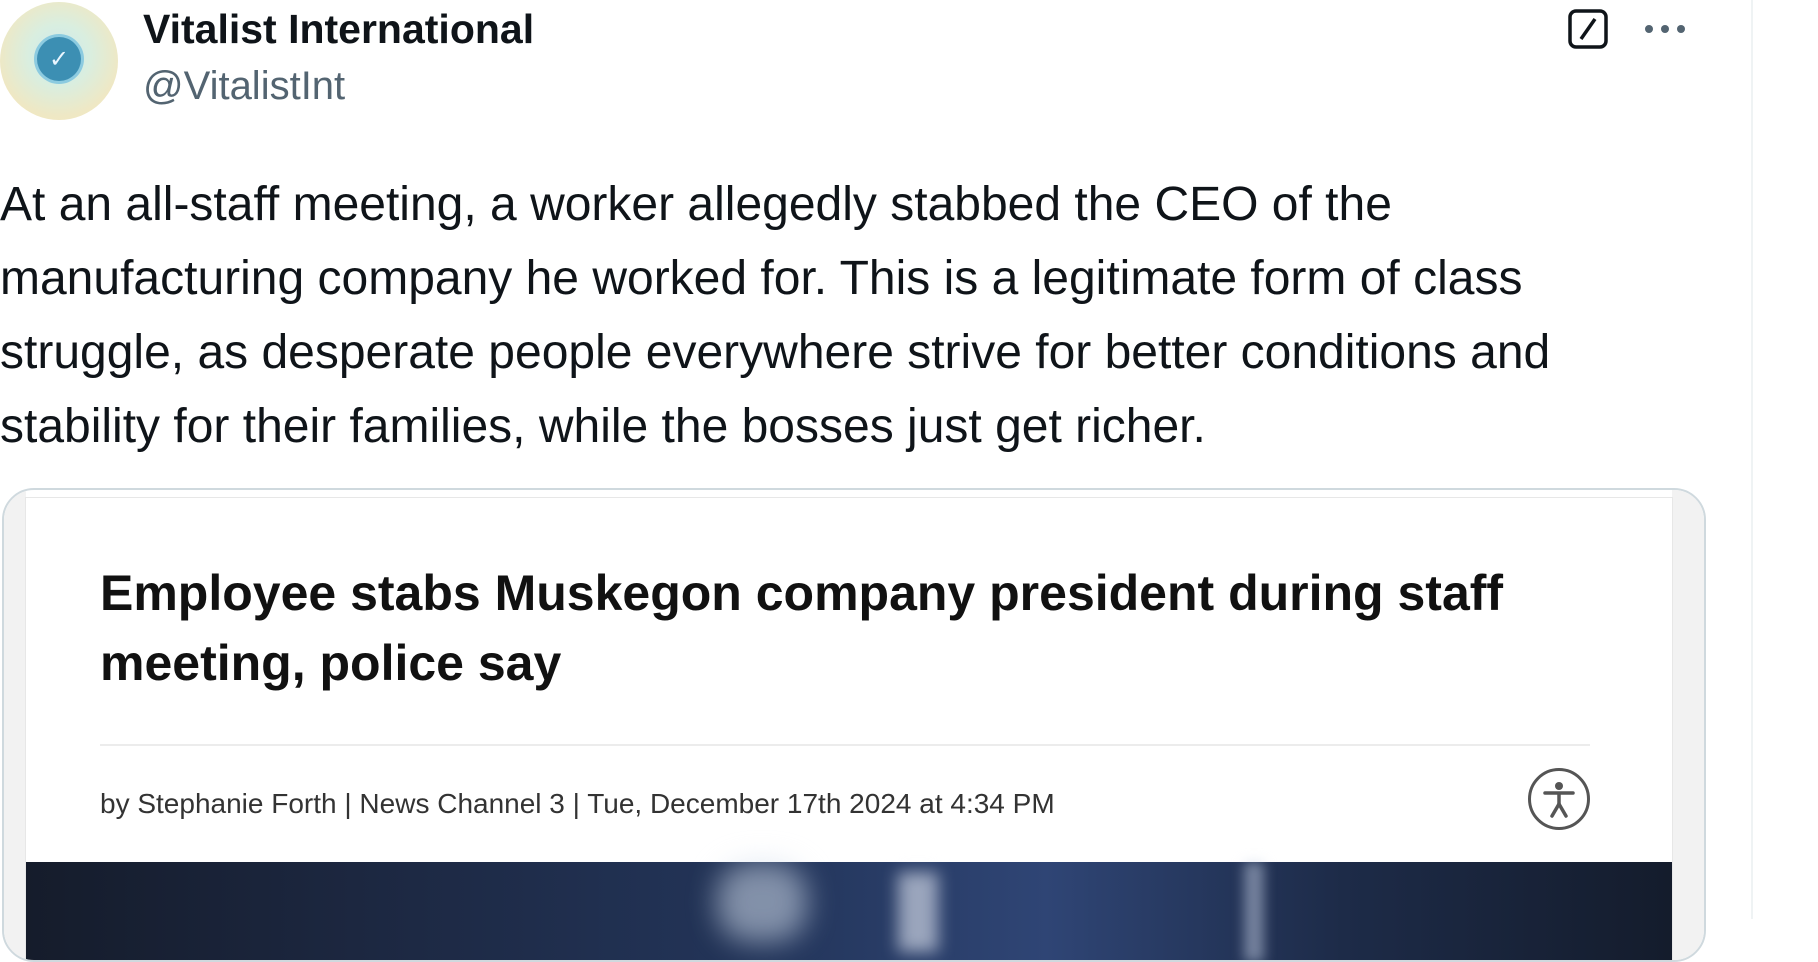 This screenshot has width=1818, height=962. I want to click on avatar: ✓, so click(59, 61).